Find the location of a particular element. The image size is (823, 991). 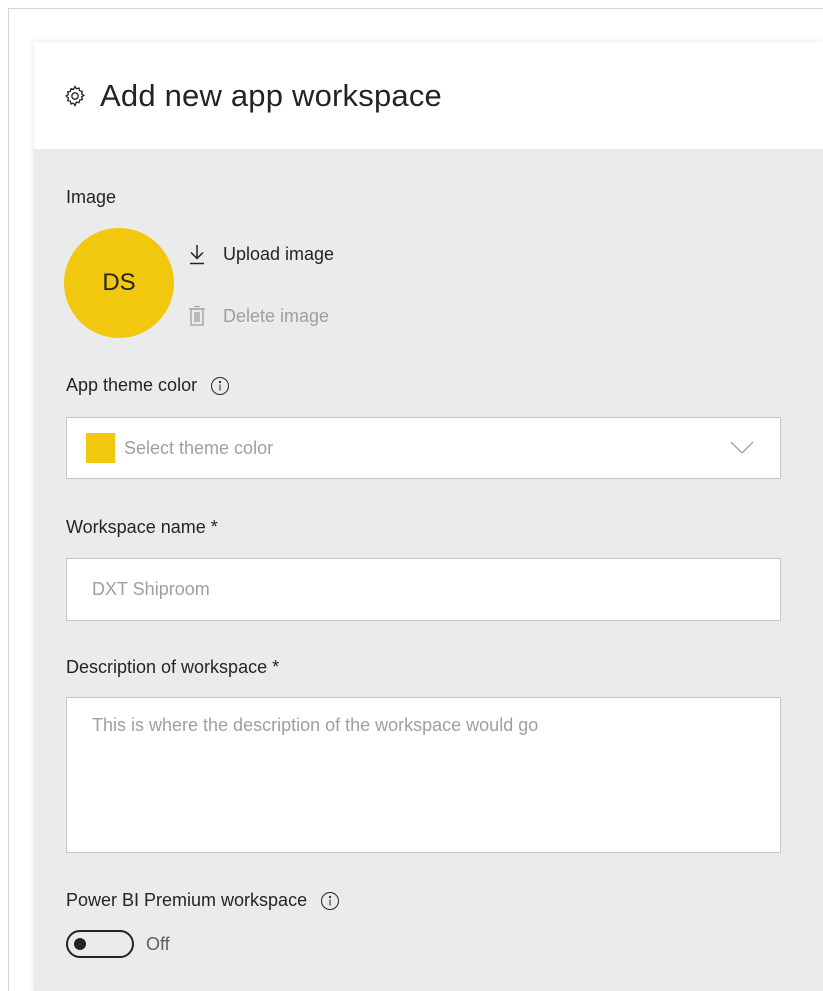

theme-color-placeholder: Select theme color is located at coordinates (199, 448).